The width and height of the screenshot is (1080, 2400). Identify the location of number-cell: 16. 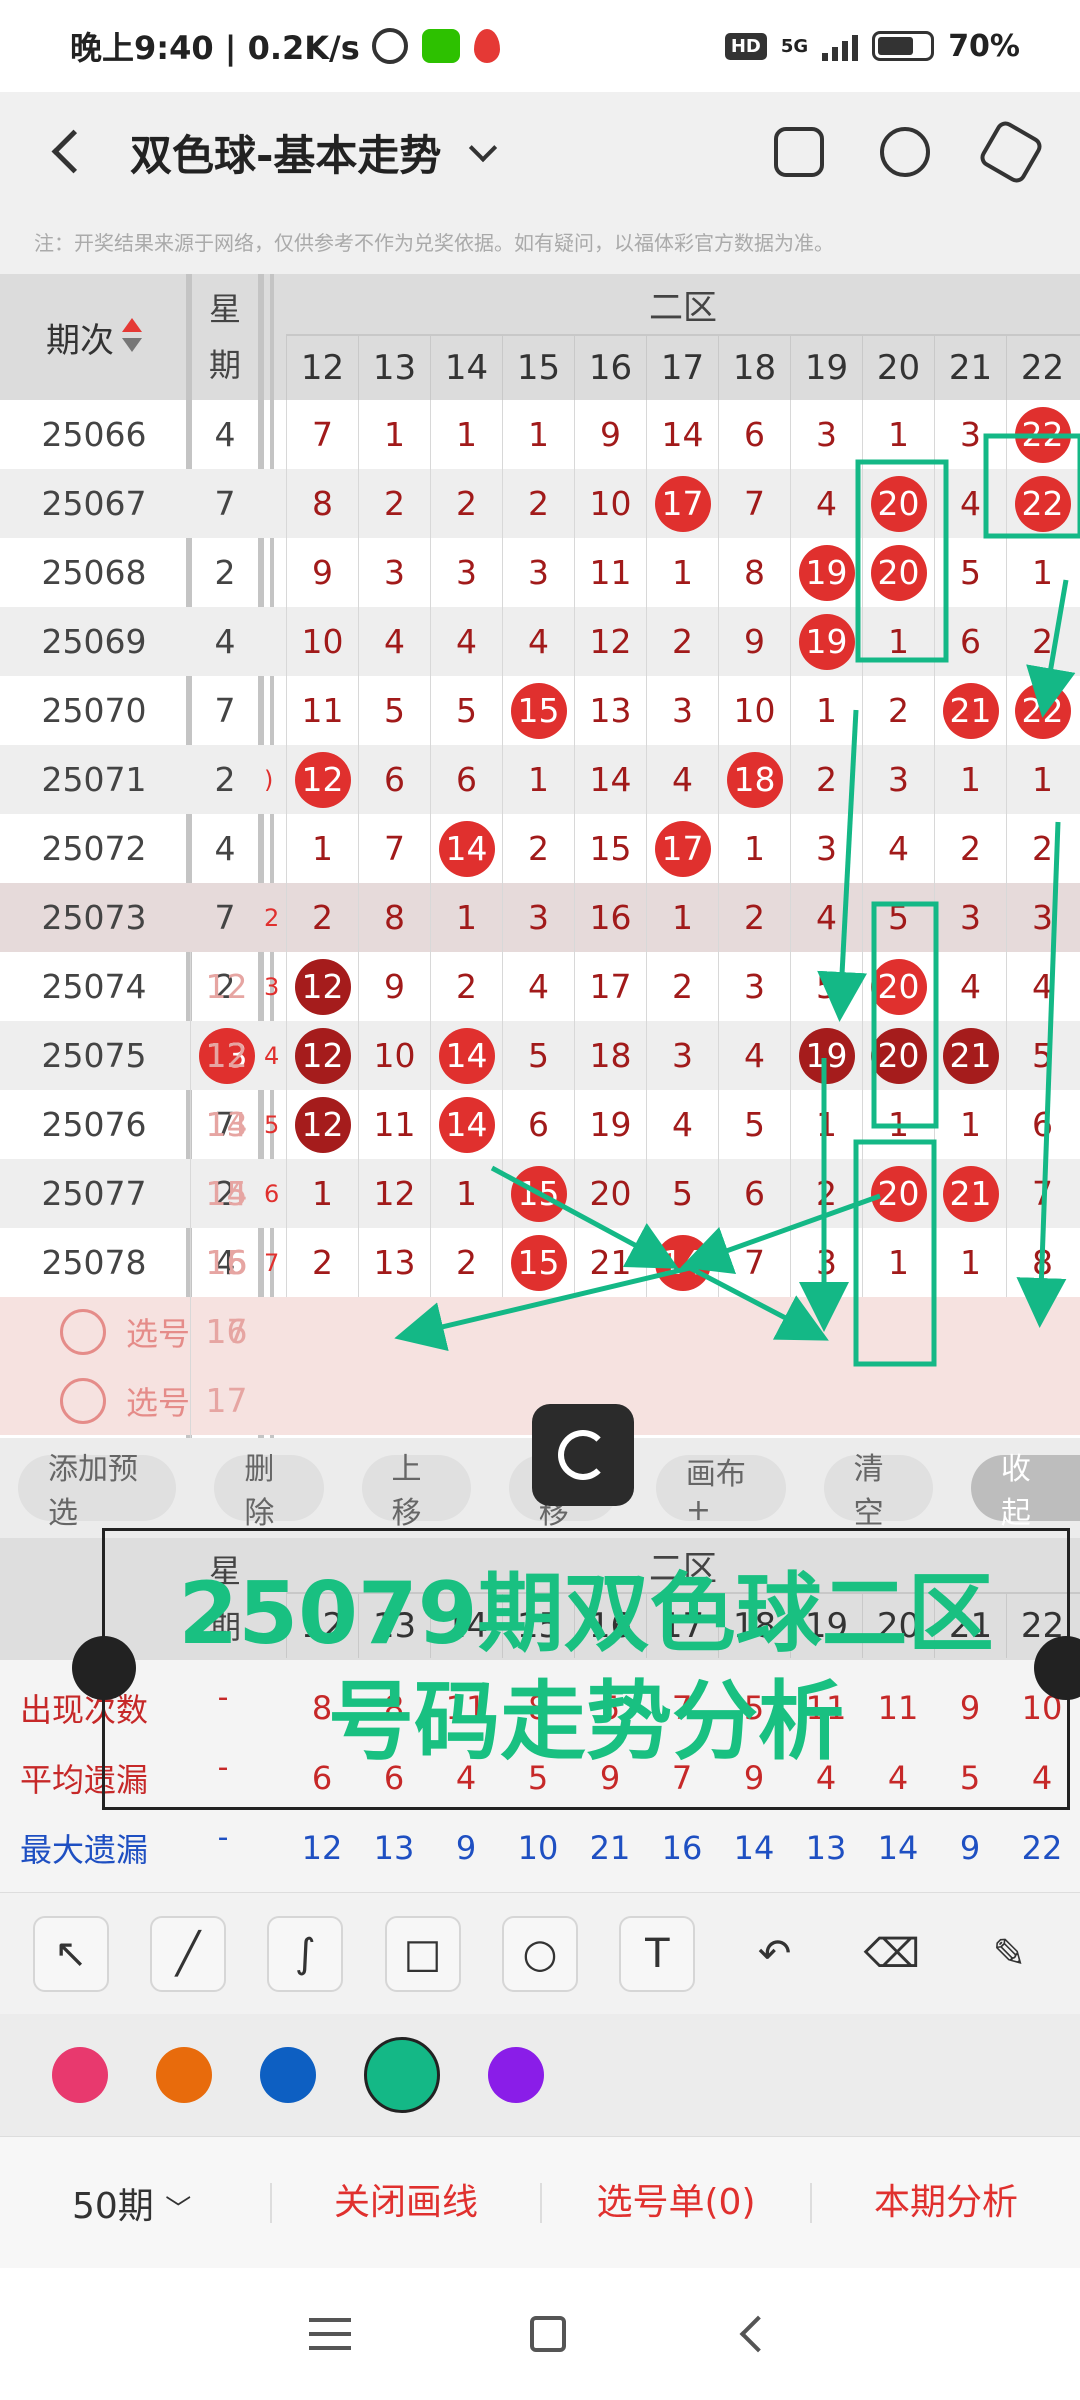
(610, 917).